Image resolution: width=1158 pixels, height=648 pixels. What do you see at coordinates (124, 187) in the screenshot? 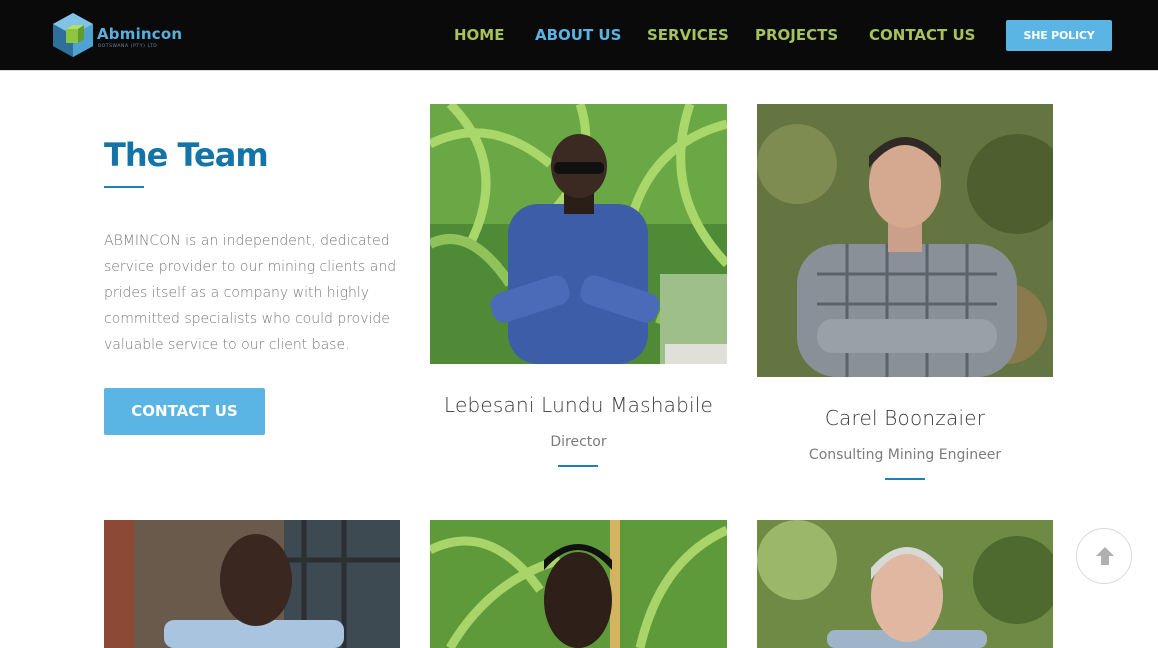
I see `title-divider` at bounding box center [124, 187].